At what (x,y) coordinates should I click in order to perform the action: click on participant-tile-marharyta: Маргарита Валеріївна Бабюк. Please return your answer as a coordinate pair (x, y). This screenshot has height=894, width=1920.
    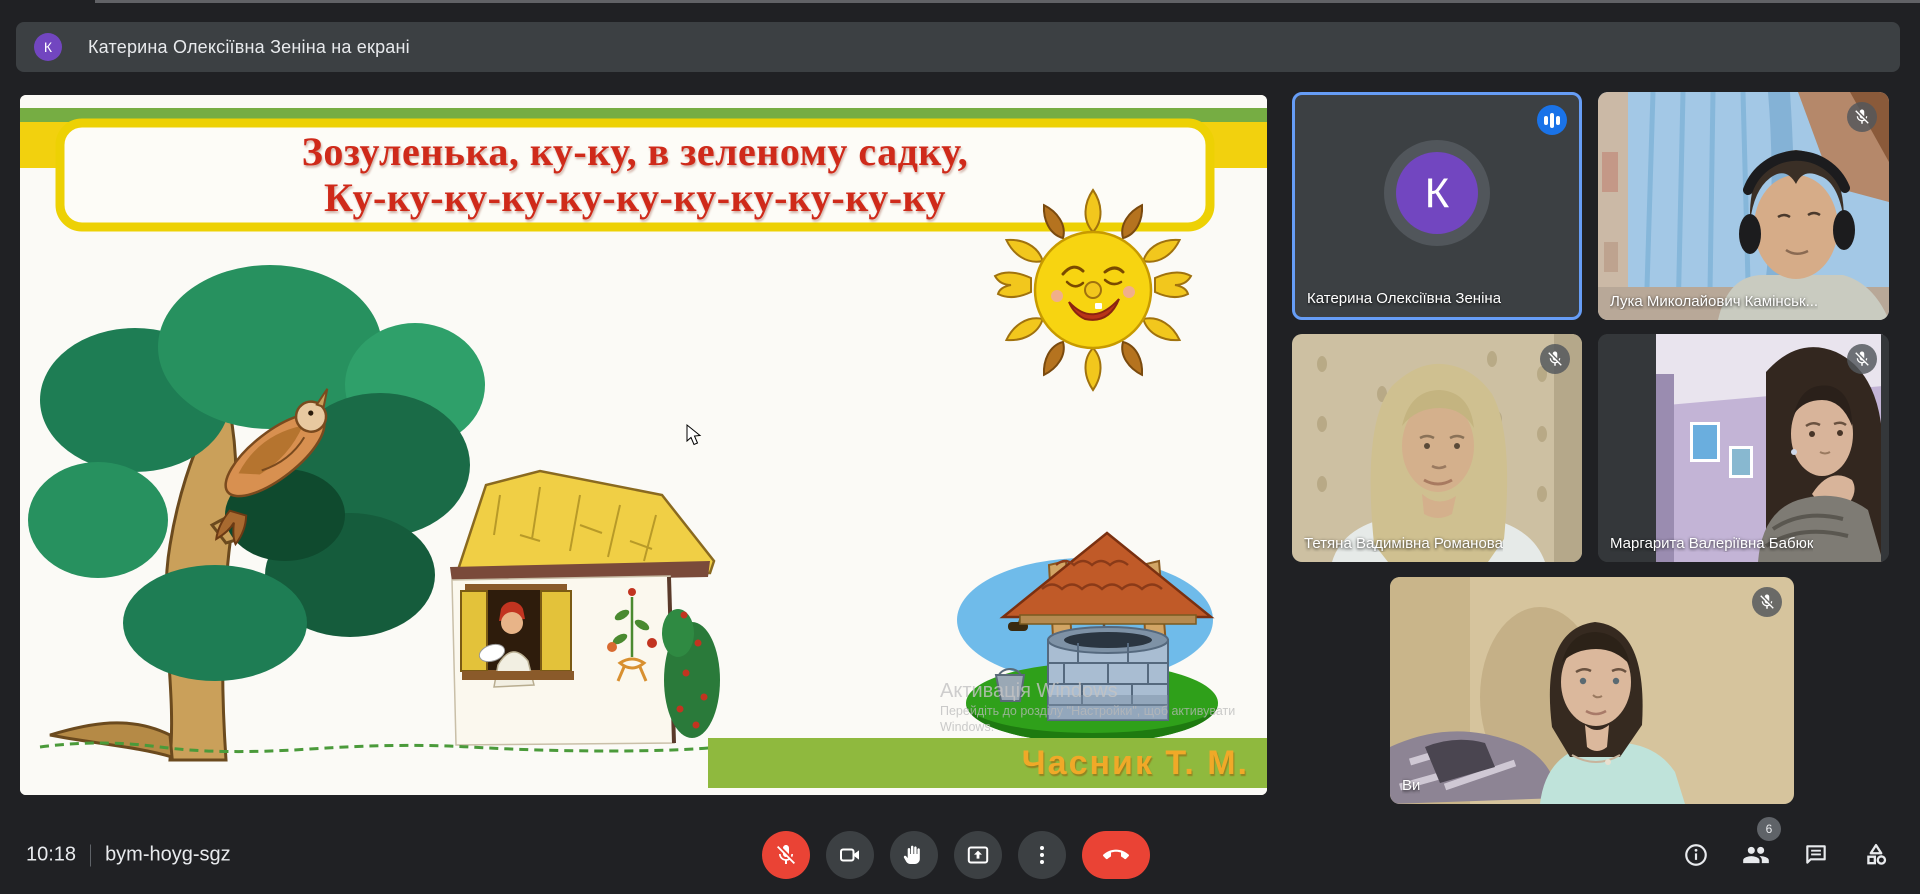
    Looking at the image, I should click on (1743, 448).